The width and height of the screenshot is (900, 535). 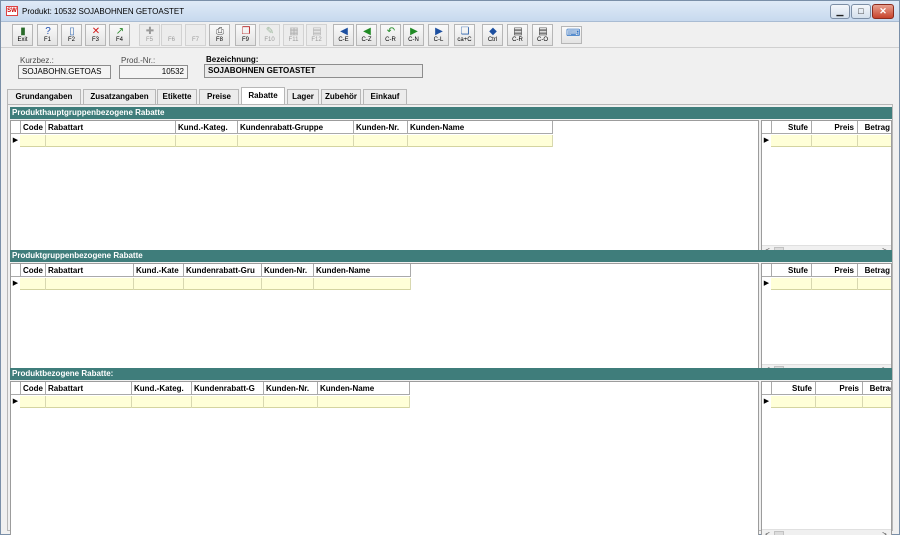 What do you see at coordinates (883, 11) in the screenshot?
I see `close-button: ✕` at bounding box center [883, 11].